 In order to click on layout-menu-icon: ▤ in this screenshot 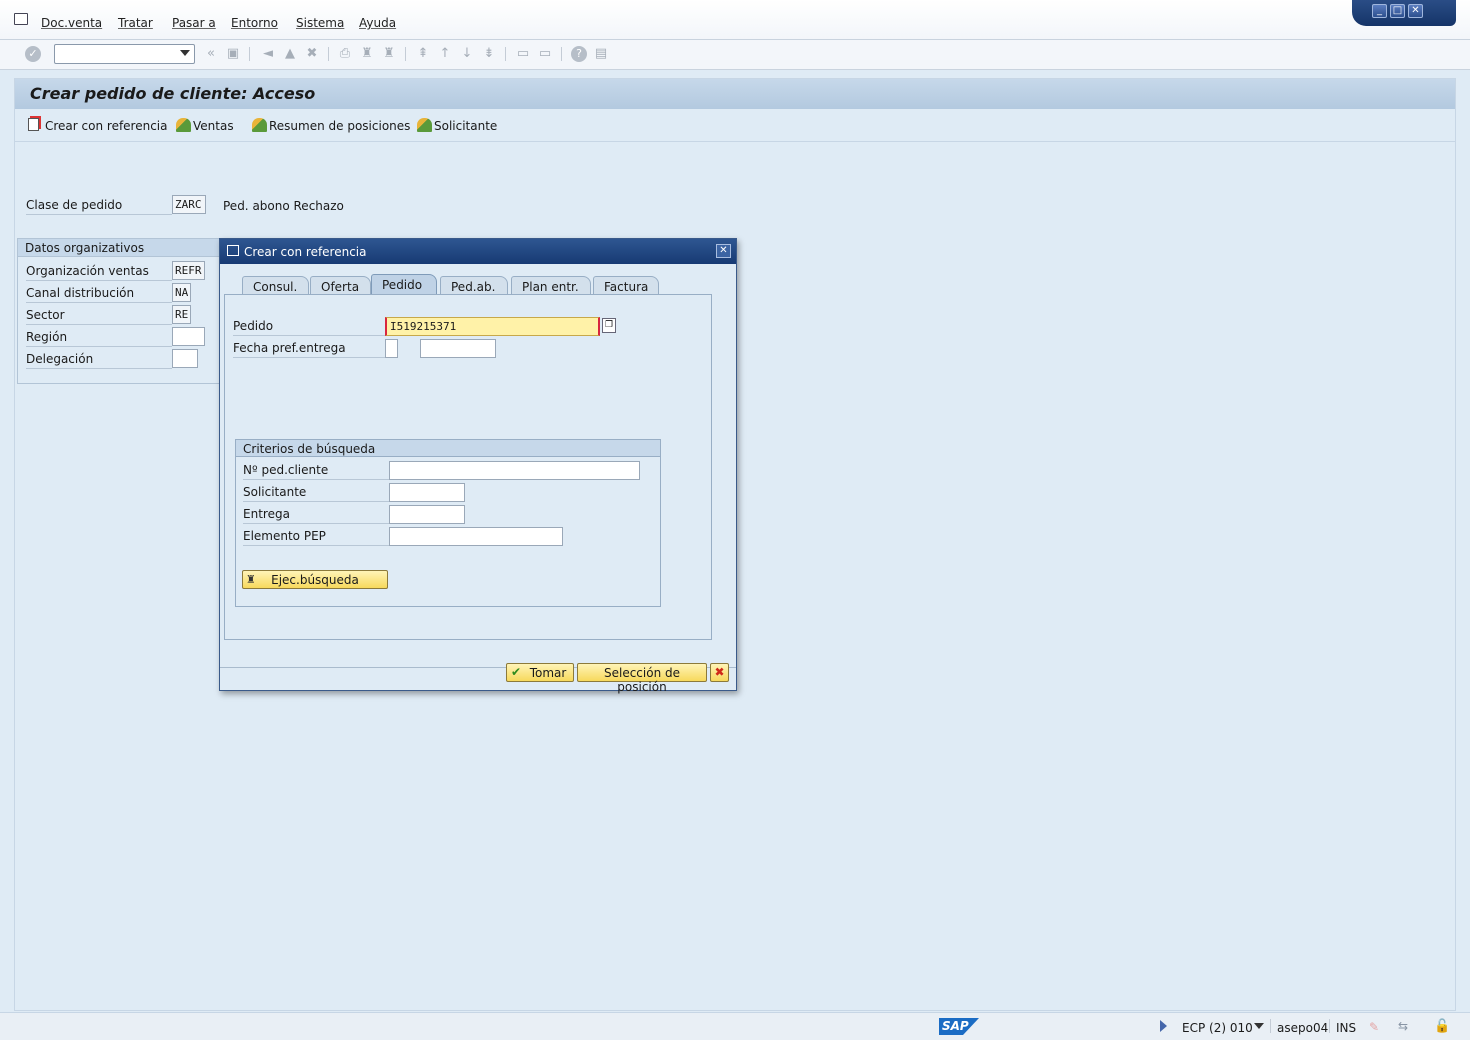, I will do `click(601, 54)`.